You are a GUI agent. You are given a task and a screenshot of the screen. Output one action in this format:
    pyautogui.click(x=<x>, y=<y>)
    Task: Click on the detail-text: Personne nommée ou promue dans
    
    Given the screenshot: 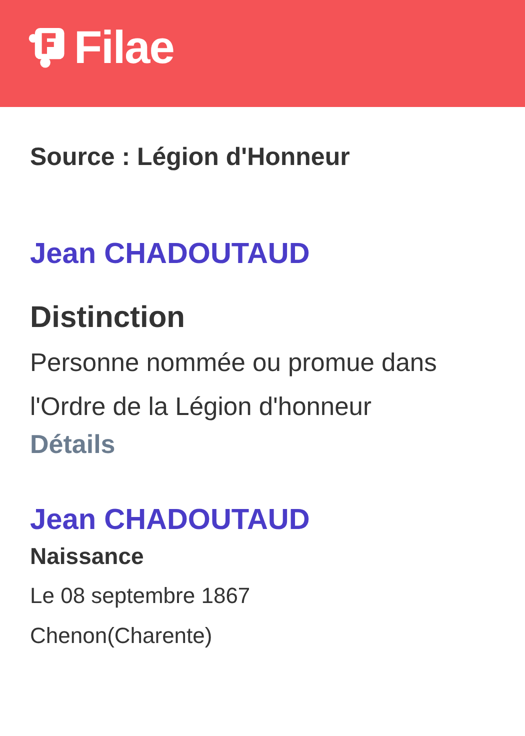 What is the action you would take?
    pyautogui.click(x=233, y=363)
    